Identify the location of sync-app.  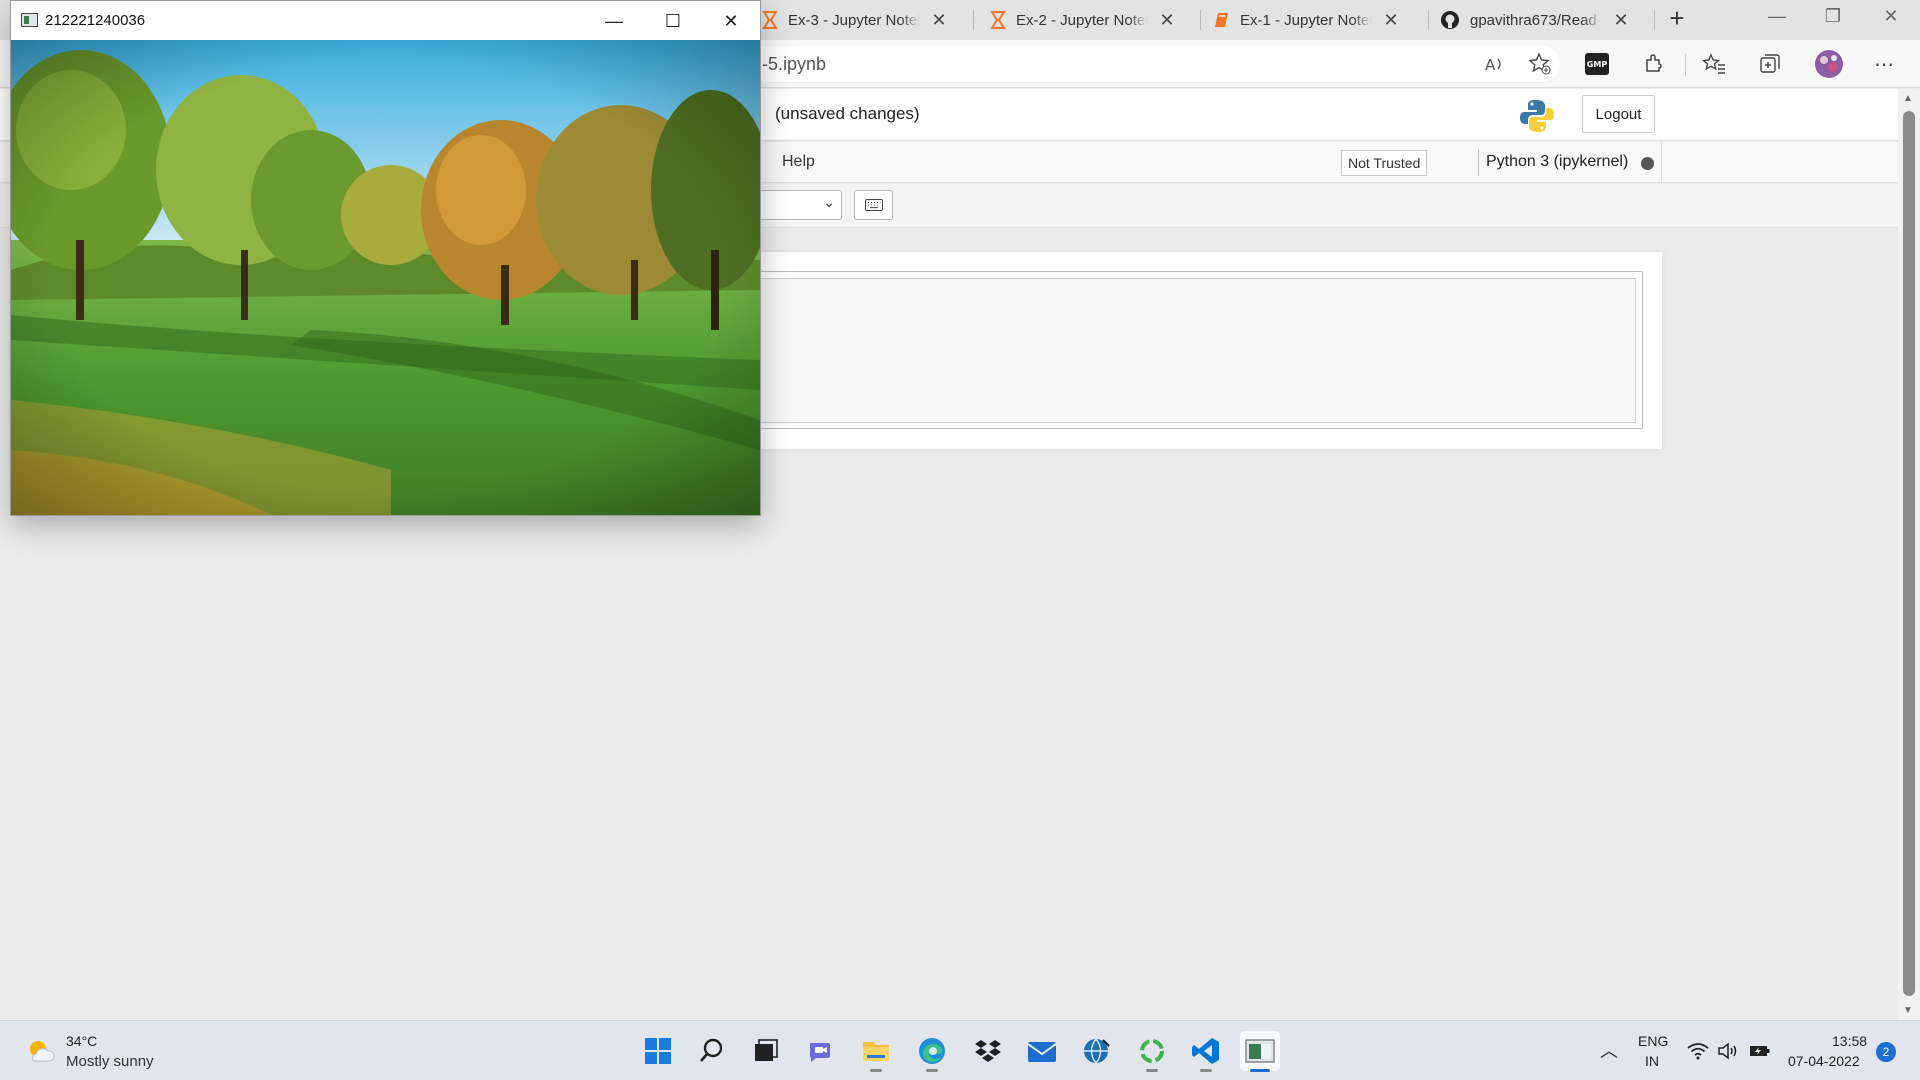
(1152, 1051).